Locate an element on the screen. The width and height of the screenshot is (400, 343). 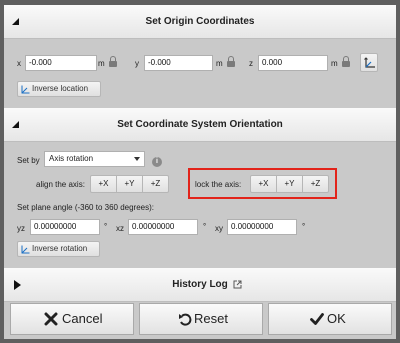
align-axis-label: align the axis: is located at coordinates (60, 184).